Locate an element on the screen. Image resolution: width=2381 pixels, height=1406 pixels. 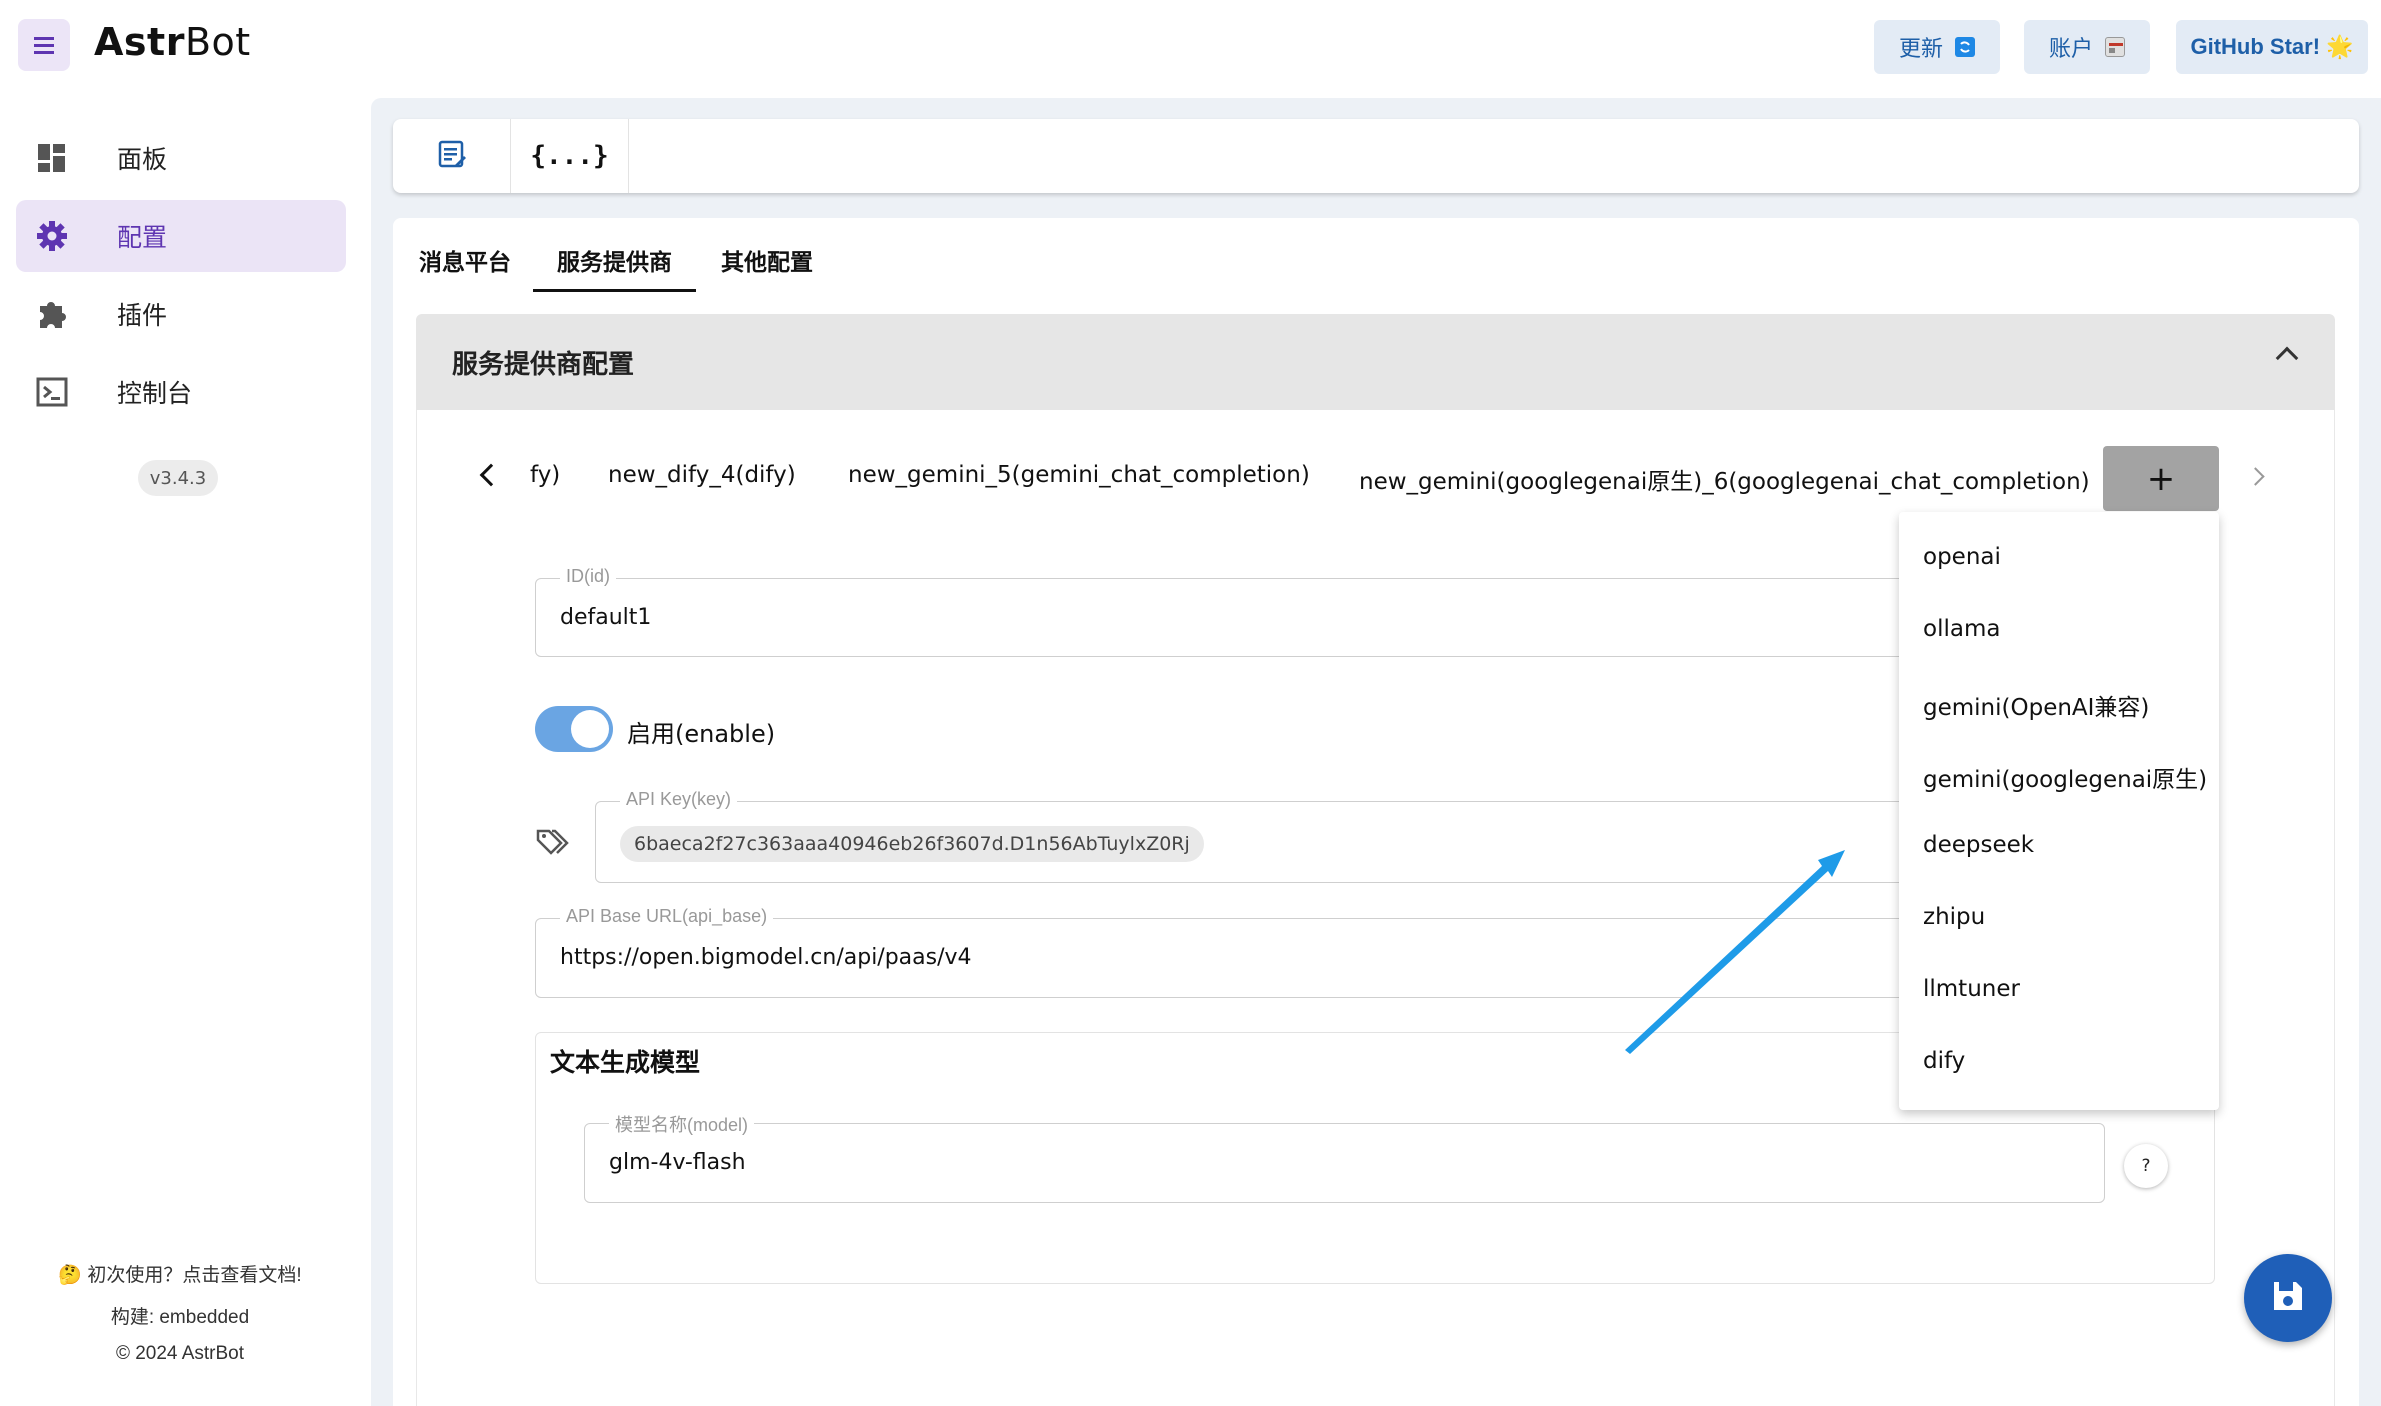
hamburger-icon is located at coordinates (44, 45).